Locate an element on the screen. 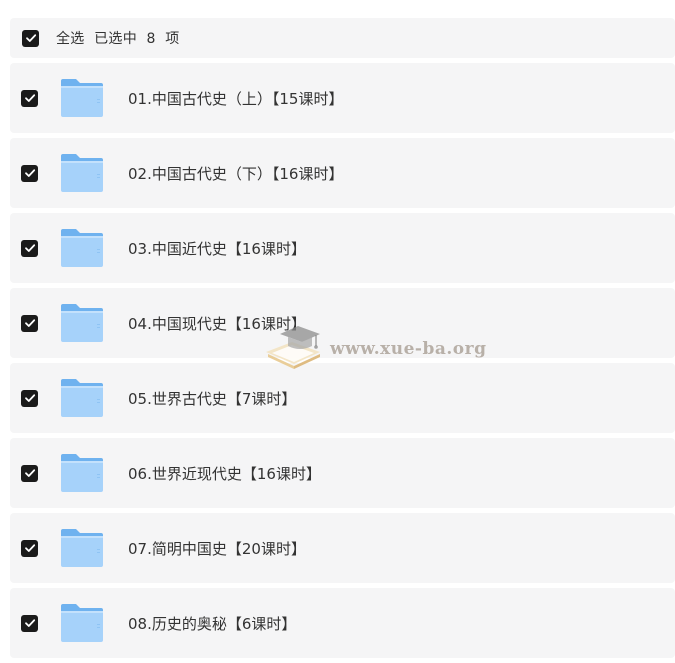 This screenshot has height=663, width=675. folder-name: 02.中国古代史（下）【16课时】 is located at coordinates (235, 173).